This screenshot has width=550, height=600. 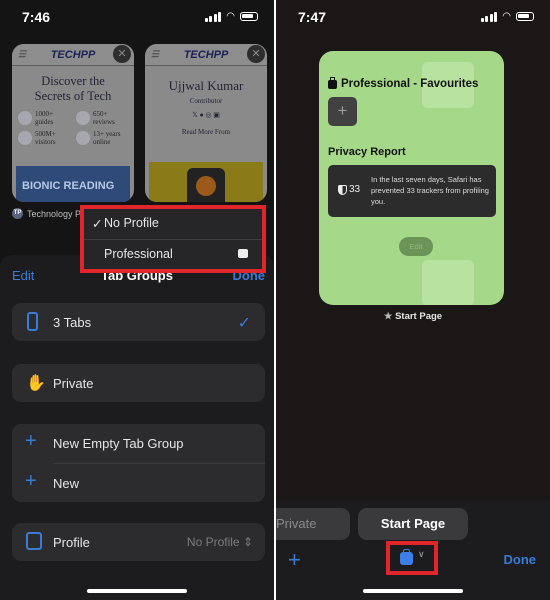 What do you see at coordinates (159, 463) in the screenshot?
I see `divider` at bounding box center [159, 463].